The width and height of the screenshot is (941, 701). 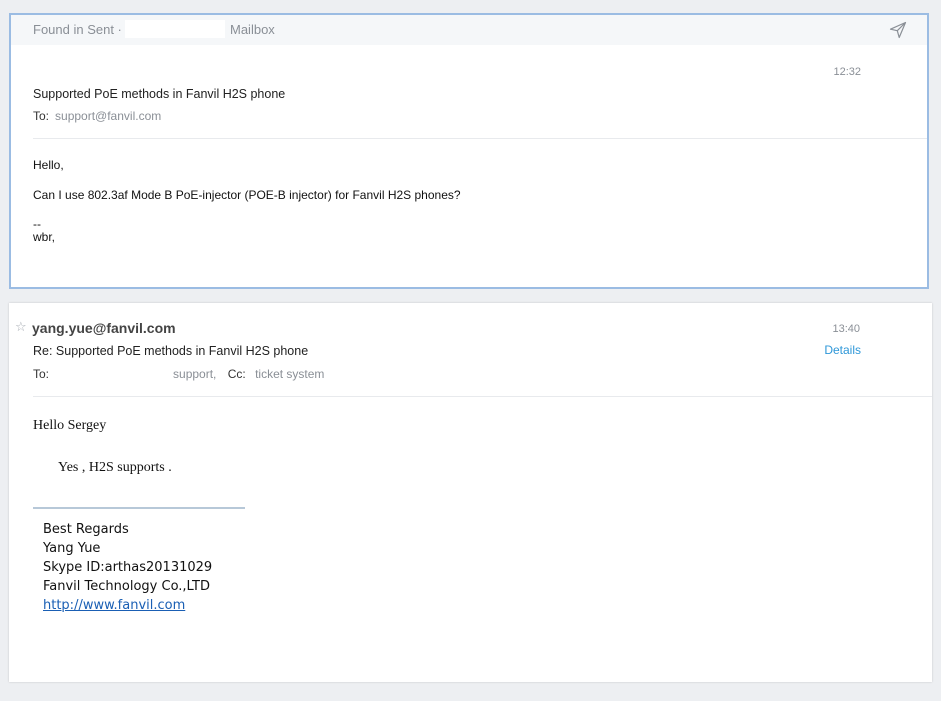 What do you see at coordinates (847, 72) in the screenshot?
I see `message-time: 12:32` at bounding box center [847, 72].